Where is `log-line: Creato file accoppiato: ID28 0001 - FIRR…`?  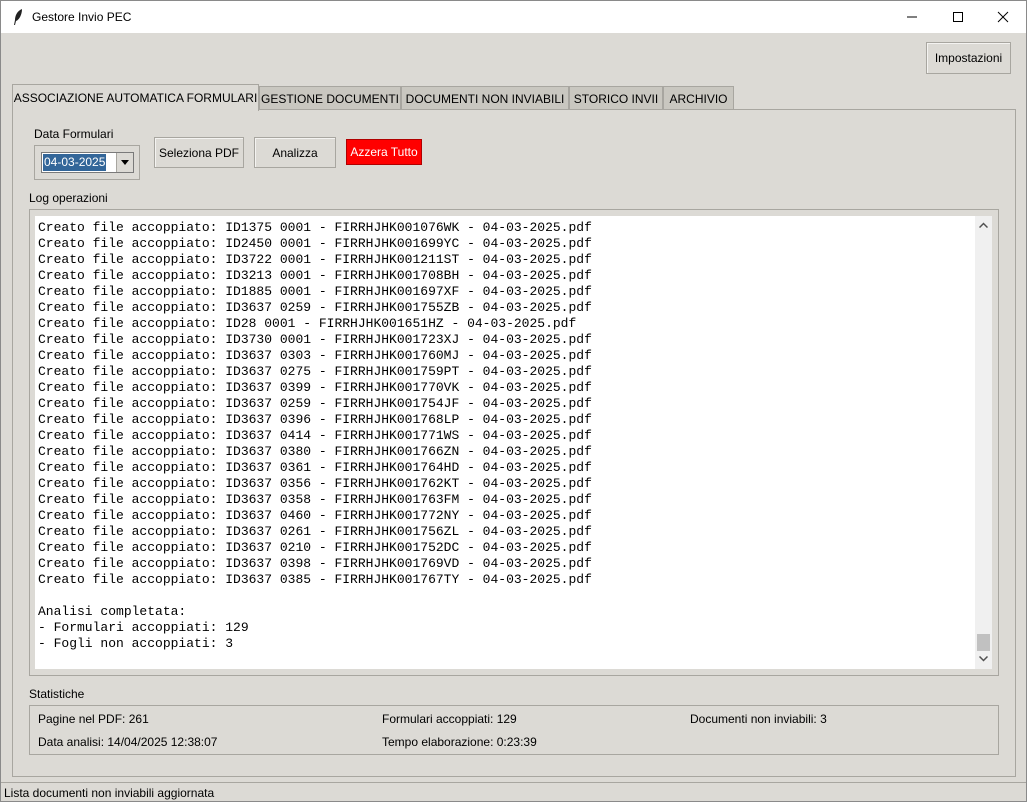 log-line: Creato file accoppiato: ID28 0001 - FIRR… is located at coordinates (307, 323).